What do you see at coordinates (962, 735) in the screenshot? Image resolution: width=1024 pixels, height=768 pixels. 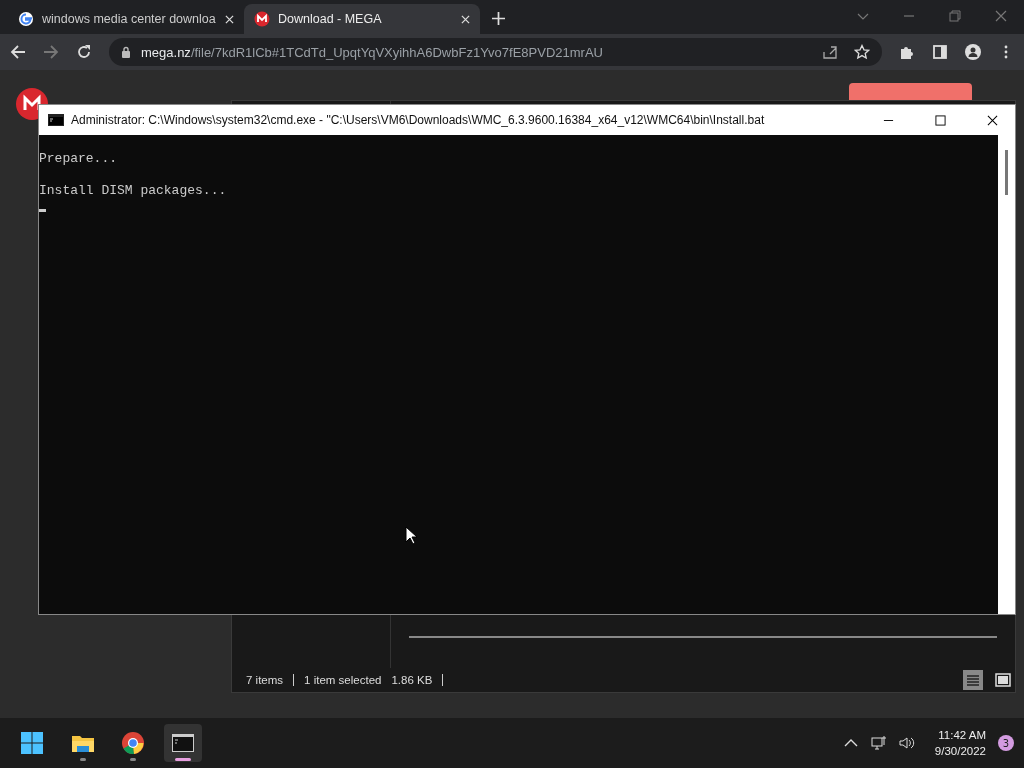 I see `clock-time: 11:42 AM` at bounding box center [962, 735].